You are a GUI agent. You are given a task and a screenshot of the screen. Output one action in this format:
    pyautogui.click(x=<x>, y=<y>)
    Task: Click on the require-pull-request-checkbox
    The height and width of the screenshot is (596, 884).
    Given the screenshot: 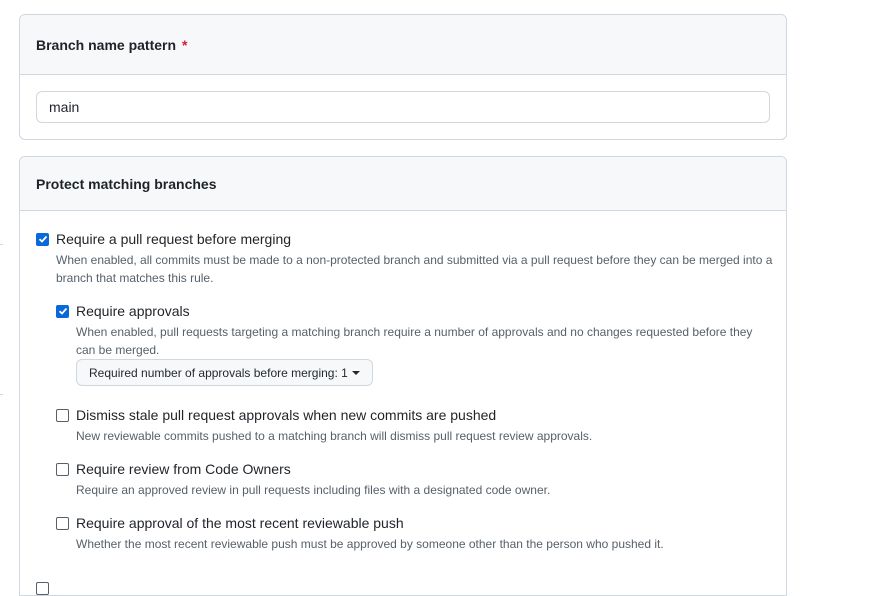 What is the action you would take?
    pyautogui.click(x=42, y=239)
    